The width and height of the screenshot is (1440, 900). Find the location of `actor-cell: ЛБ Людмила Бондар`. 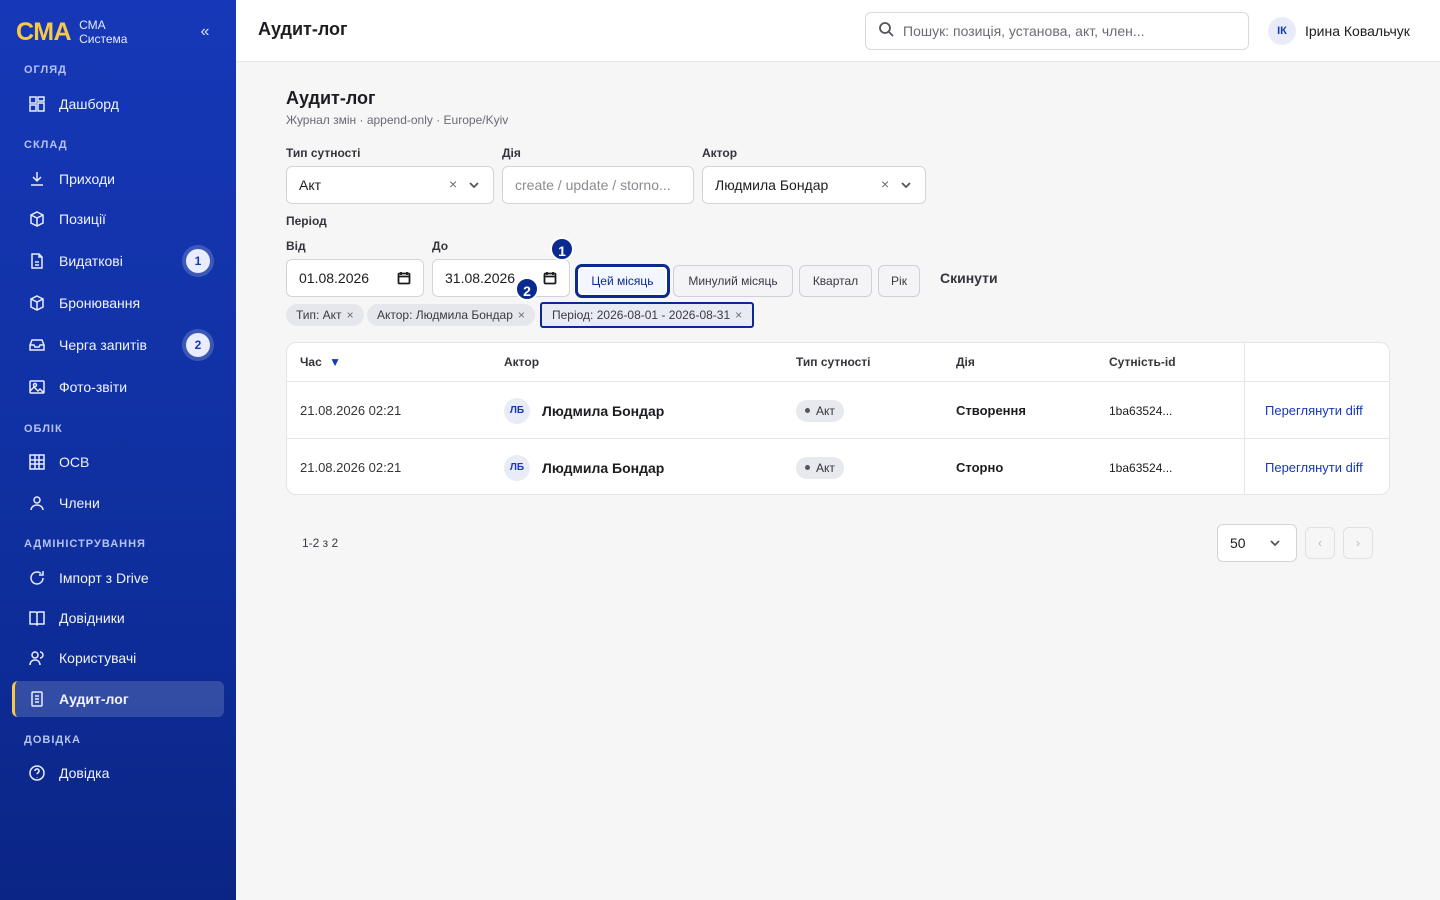

actor-cell: ЛБ Людмила Бондар is located at coordinates (584, 466).